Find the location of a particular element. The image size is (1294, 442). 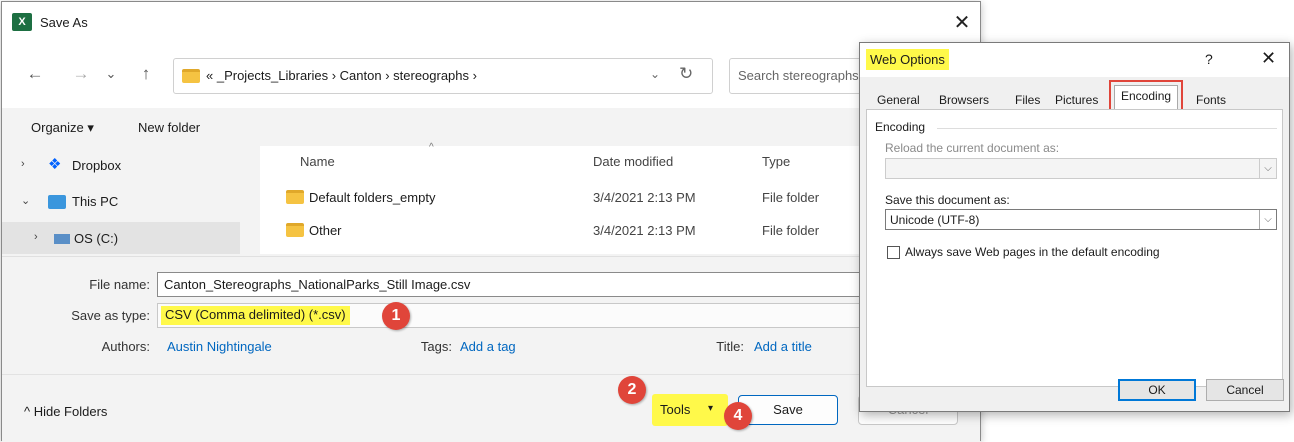

file-name: Default folders_empty is located at coordinates (372, 197).